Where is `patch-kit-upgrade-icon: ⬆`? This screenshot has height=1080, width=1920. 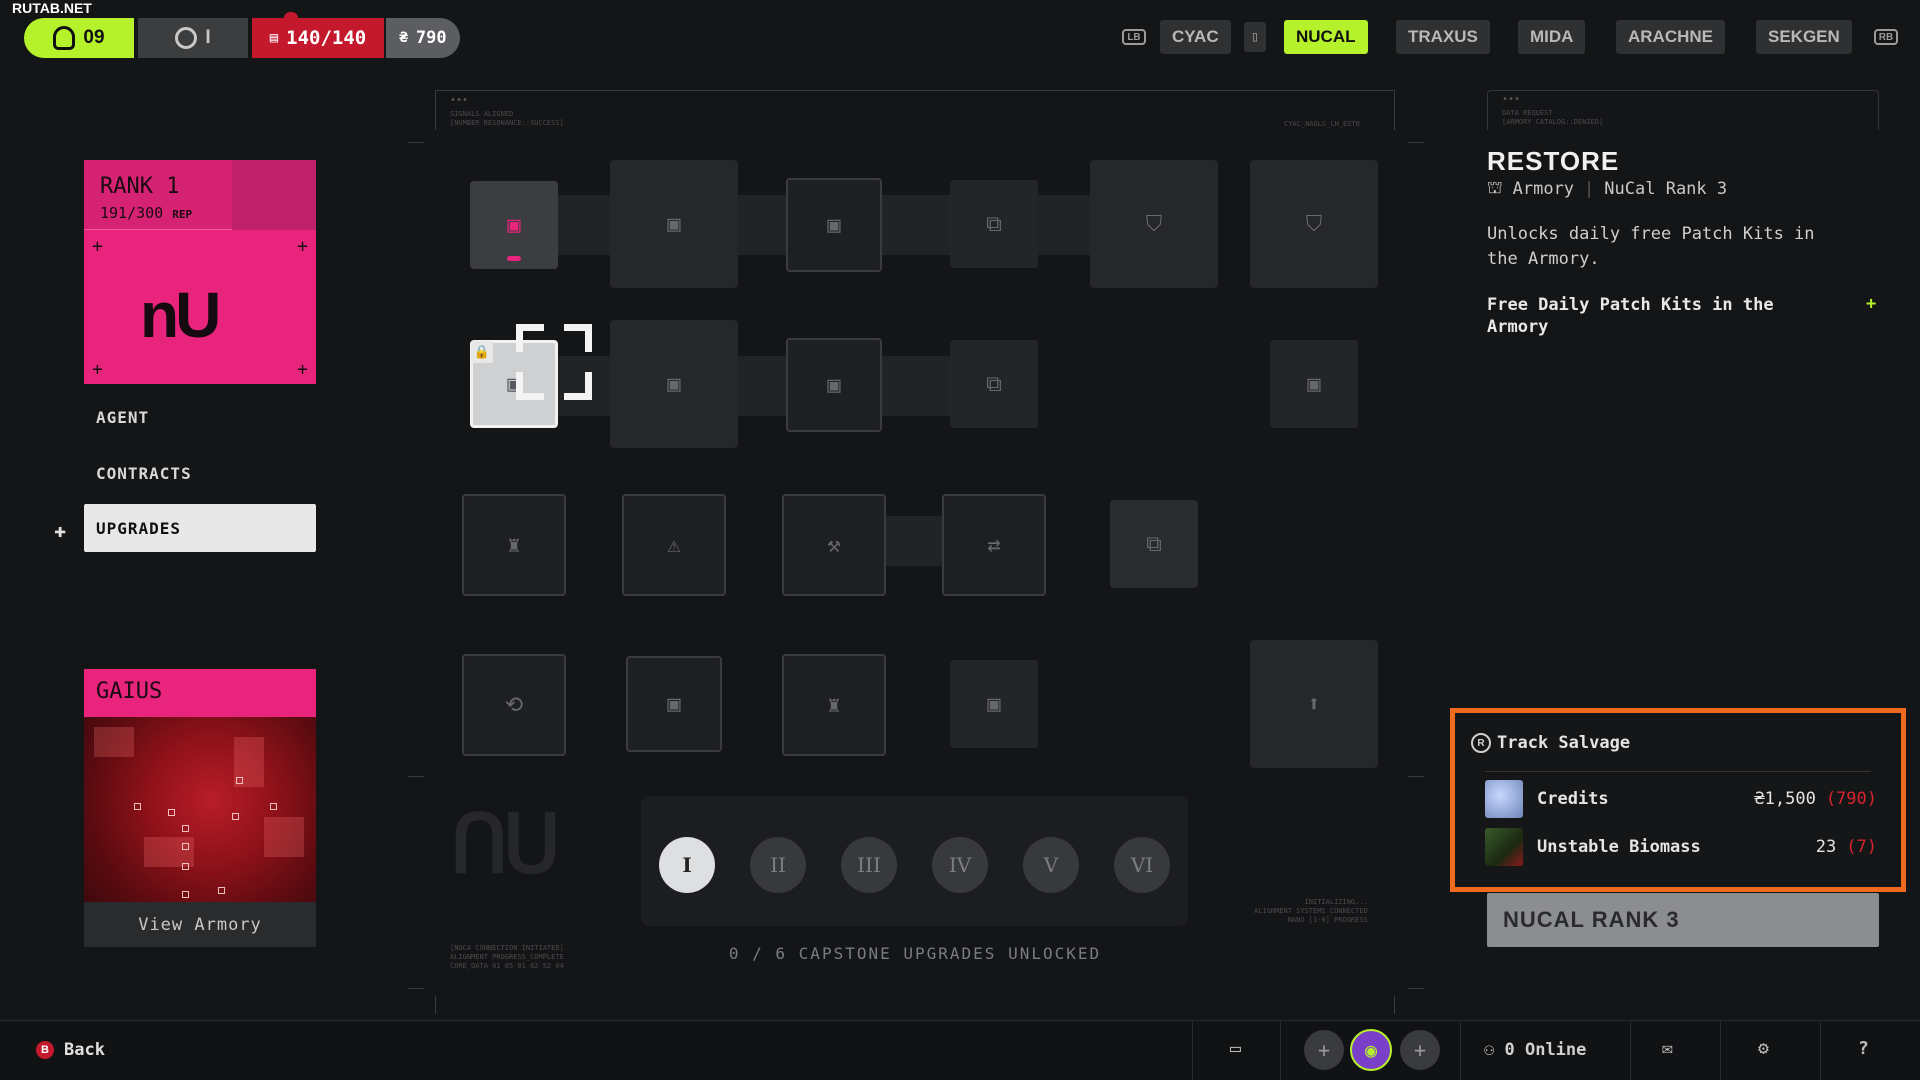 patch-kit-upgrade-icon: ⬆ is located at coordinates (1314, 704).